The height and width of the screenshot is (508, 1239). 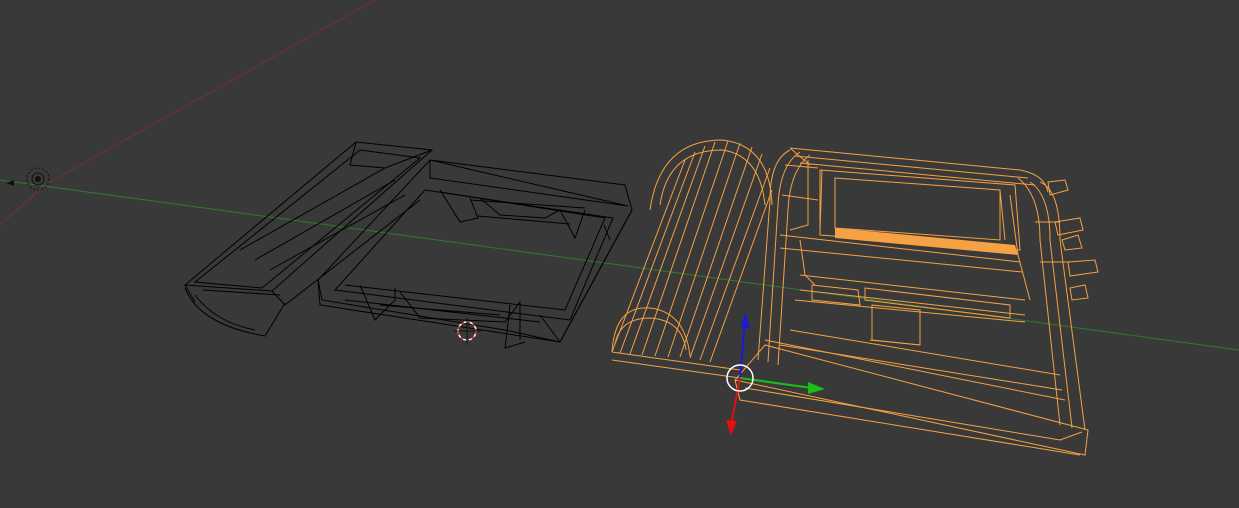 What do you see at coordinates (210, 93) in the screenshot?
I see `x-axis-line` at bounding box center [210, 93].